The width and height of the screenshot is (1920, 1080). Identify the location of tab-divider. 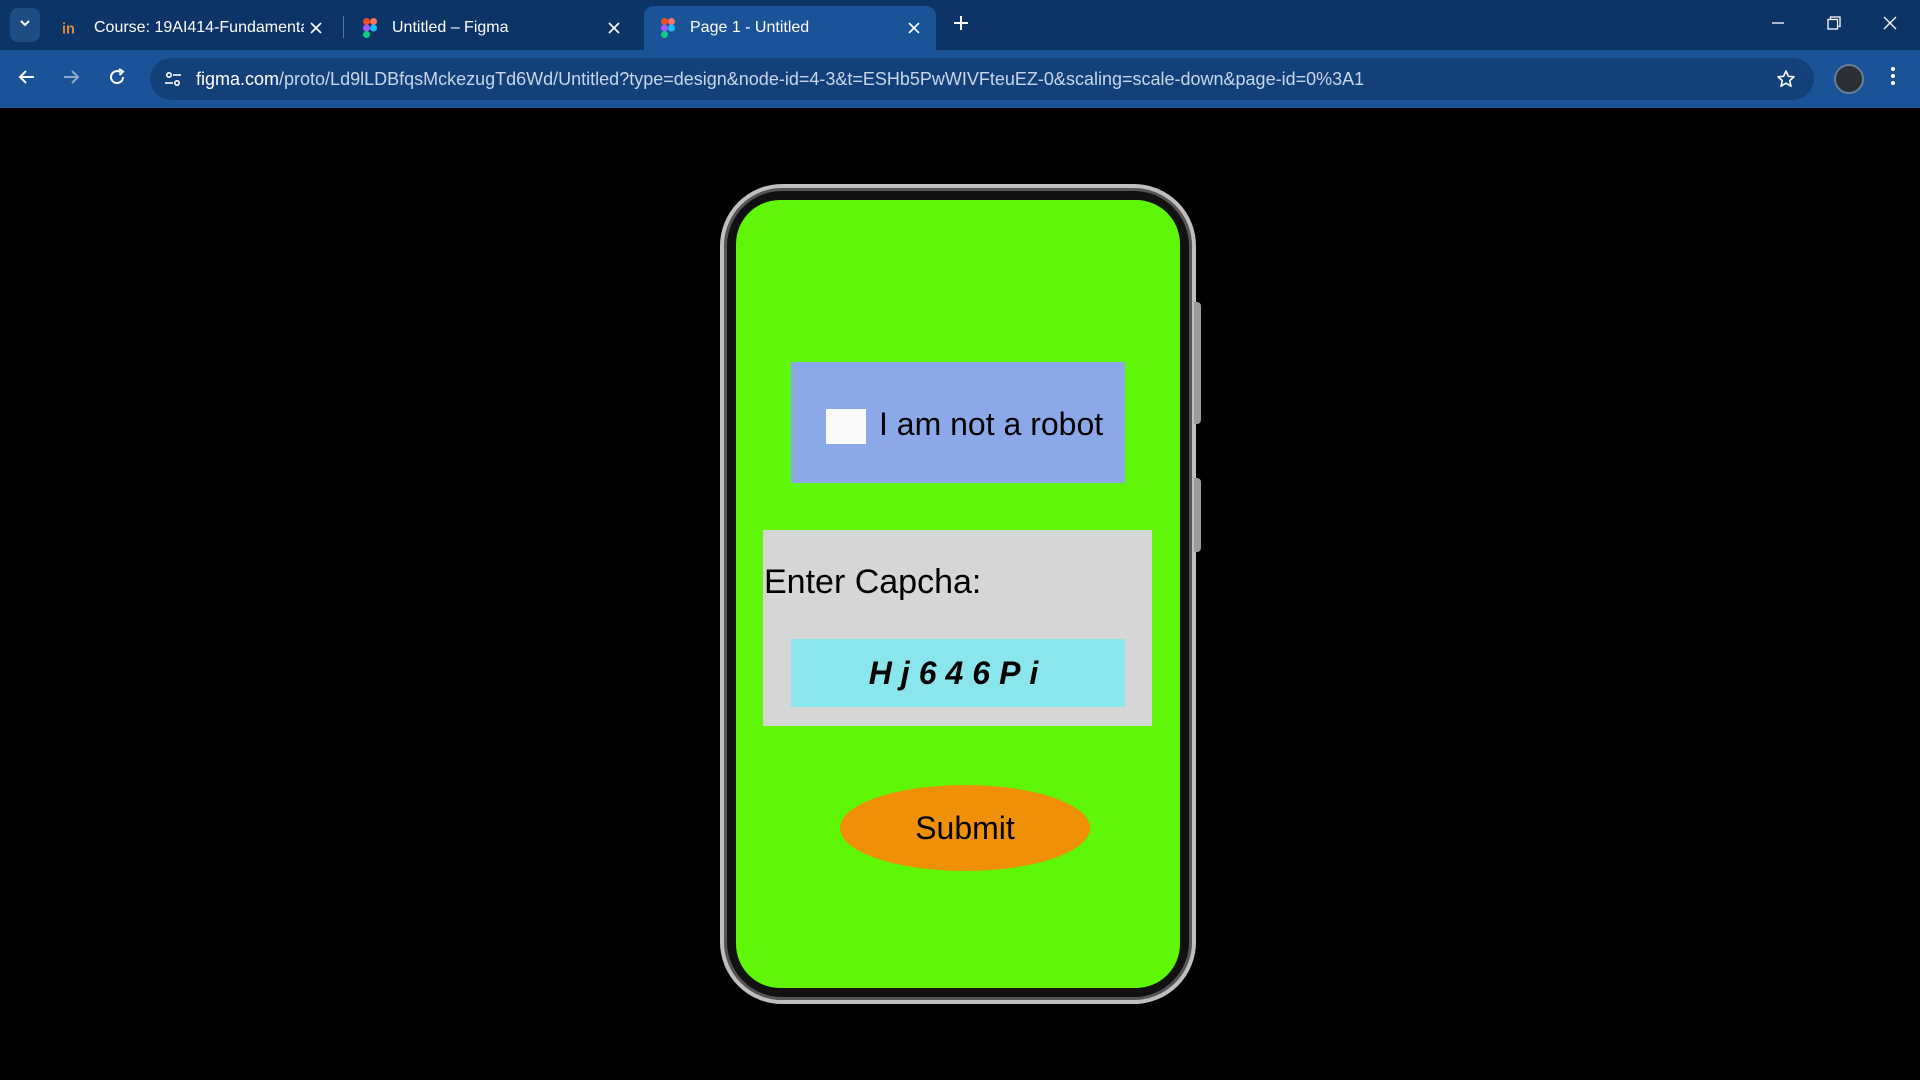
(343, 27).